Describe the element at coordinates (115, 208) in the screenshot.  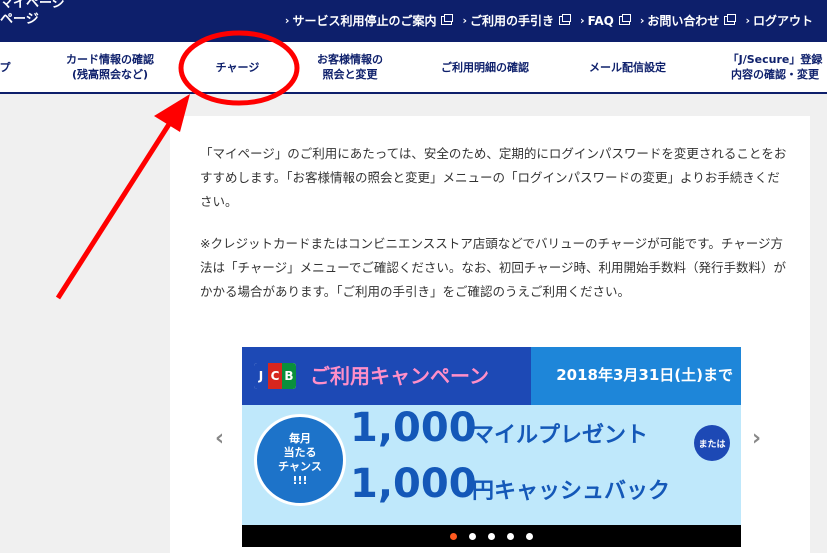
I see `arrow-shaft` at that location.